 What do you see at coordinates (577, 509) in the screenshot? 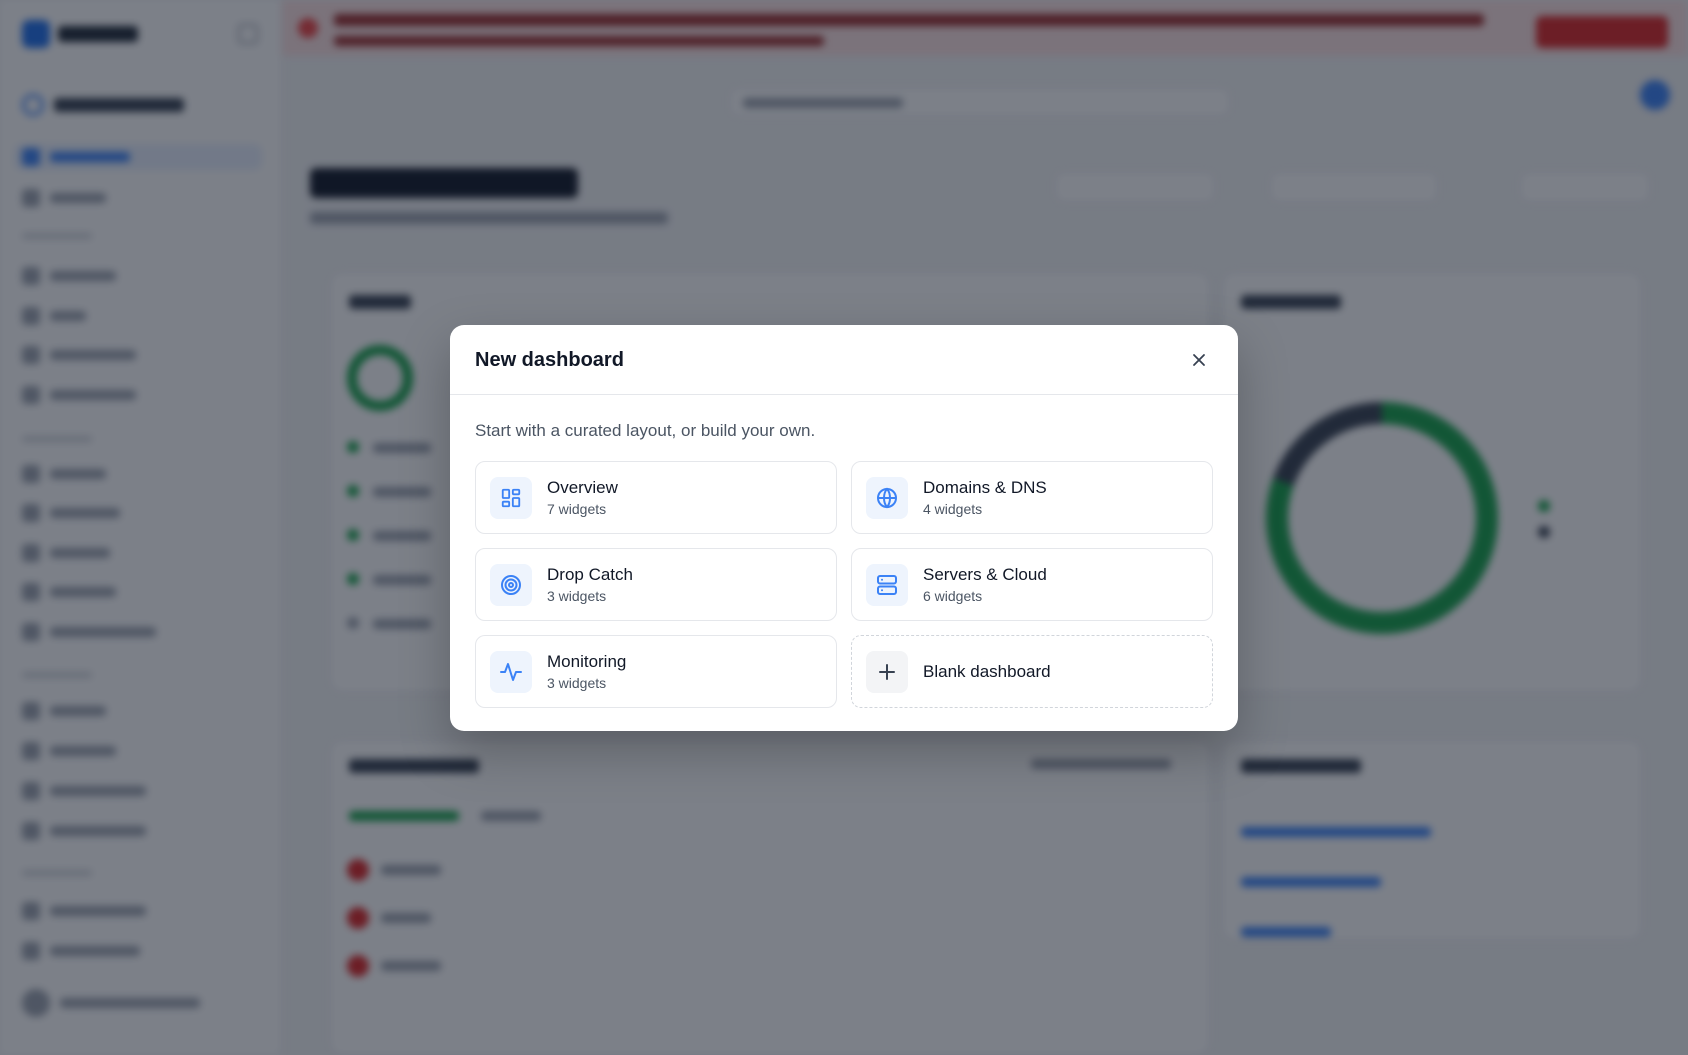
I see `template-widget-count: 7 widgets` at bounding box center [577, 509].